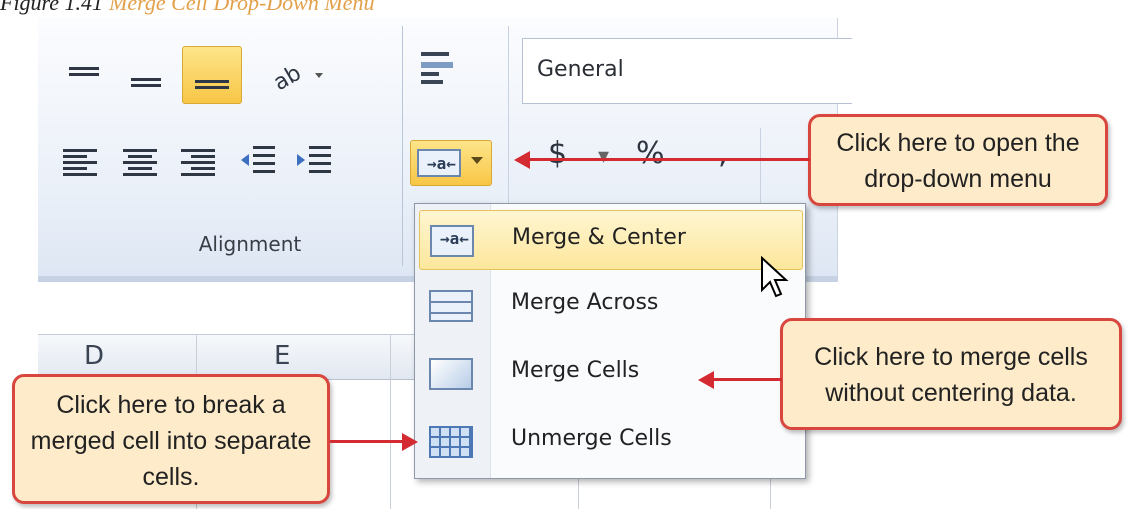 Image resolution: width=1134 pixels, height=509 pixels. I want to click on align-center-button, so click(140, 162).